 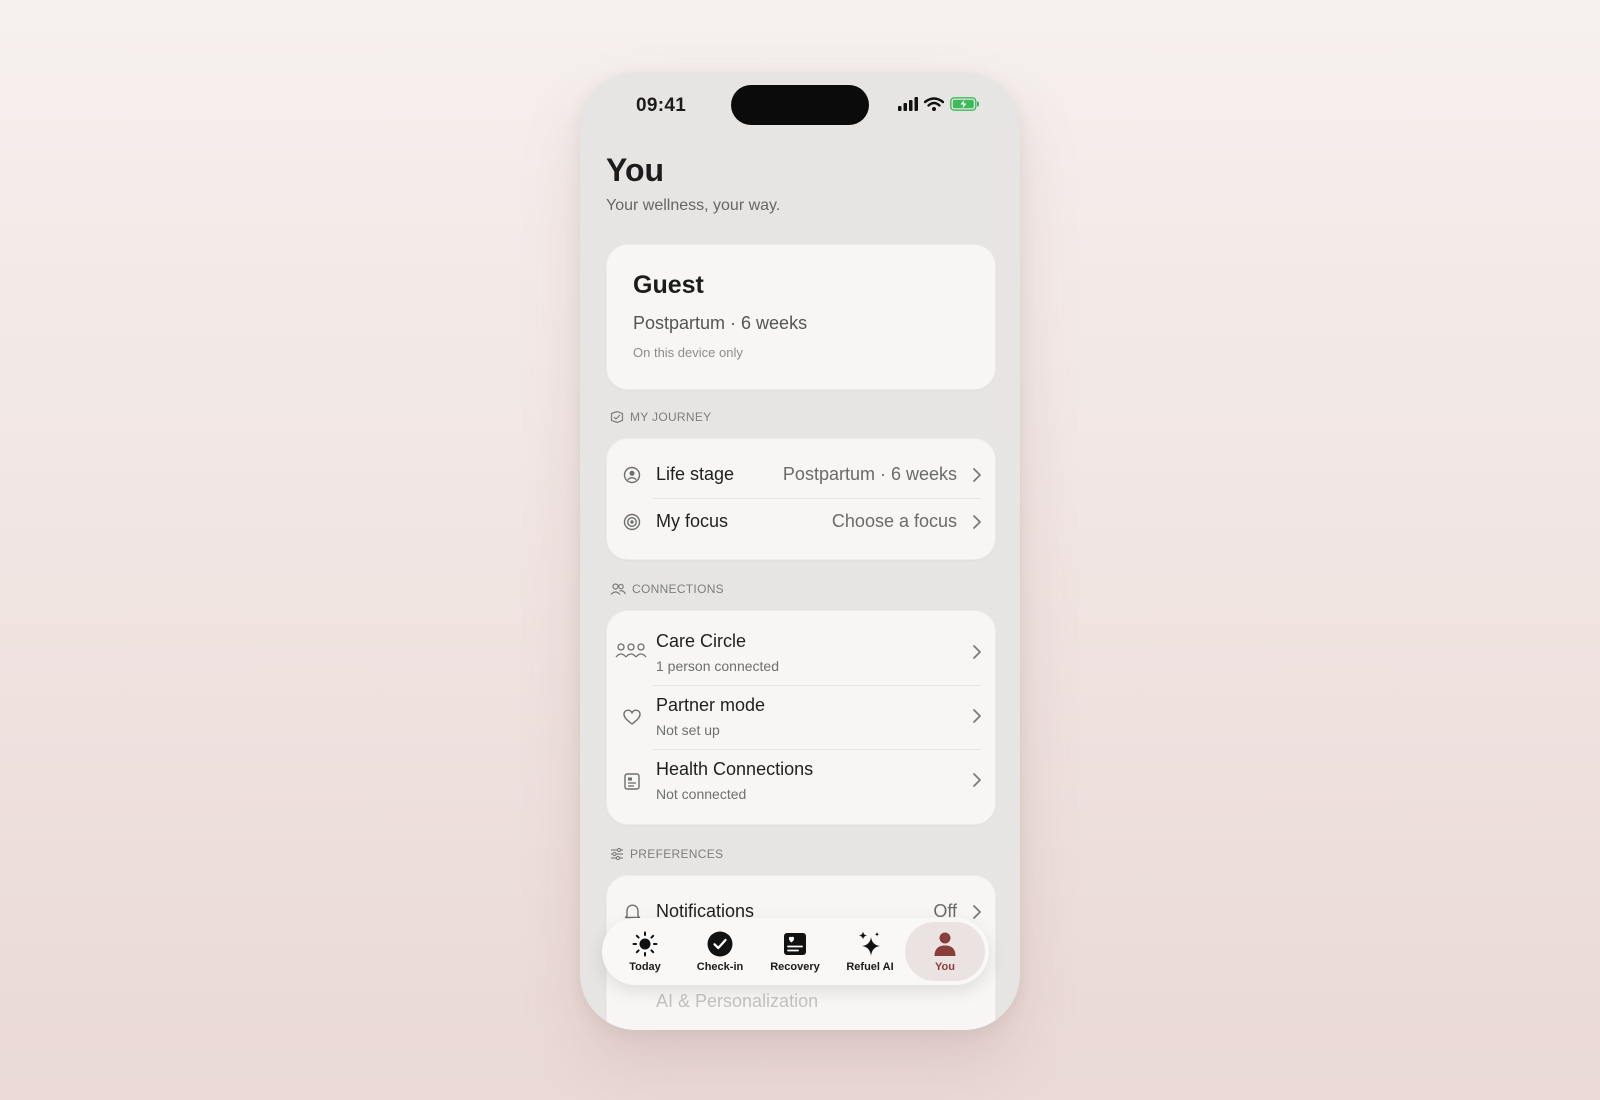 I want to click on recovery-card-icon, so click(x=795, y=944).